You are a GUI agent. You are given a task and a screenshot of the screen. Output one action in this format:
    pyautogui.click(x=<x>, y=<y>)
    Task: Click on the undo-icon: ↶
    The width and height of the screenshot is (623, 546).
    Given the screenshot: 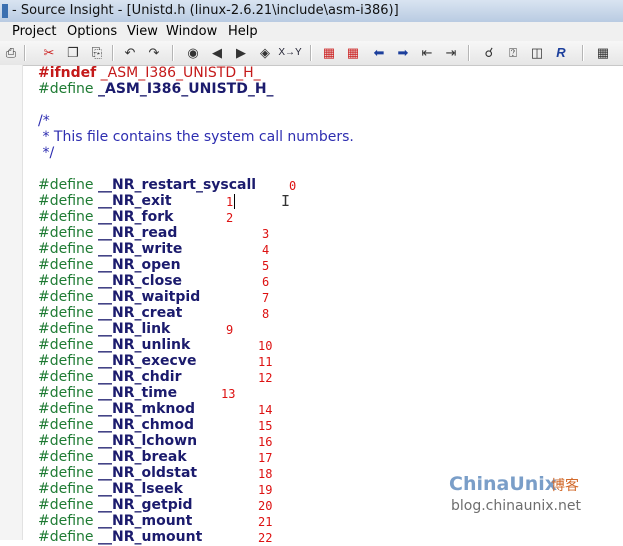 What is the action you would take?
    pyautogui.click(x=130, y=53)
    